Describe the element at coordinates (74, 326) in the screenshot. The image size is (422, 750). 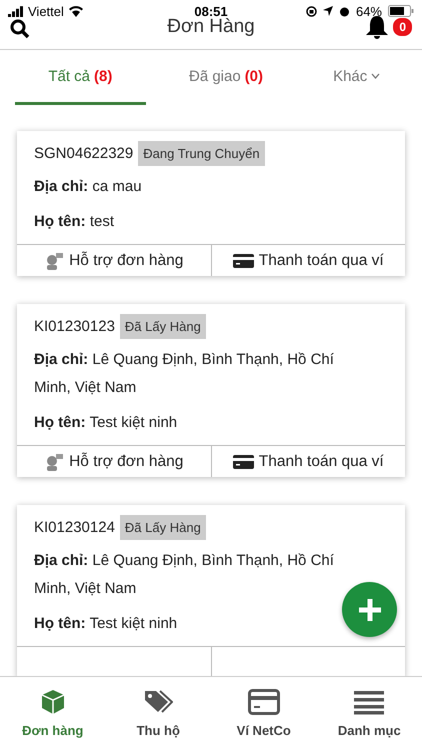
I see `order-code: KI01230123` at that location.